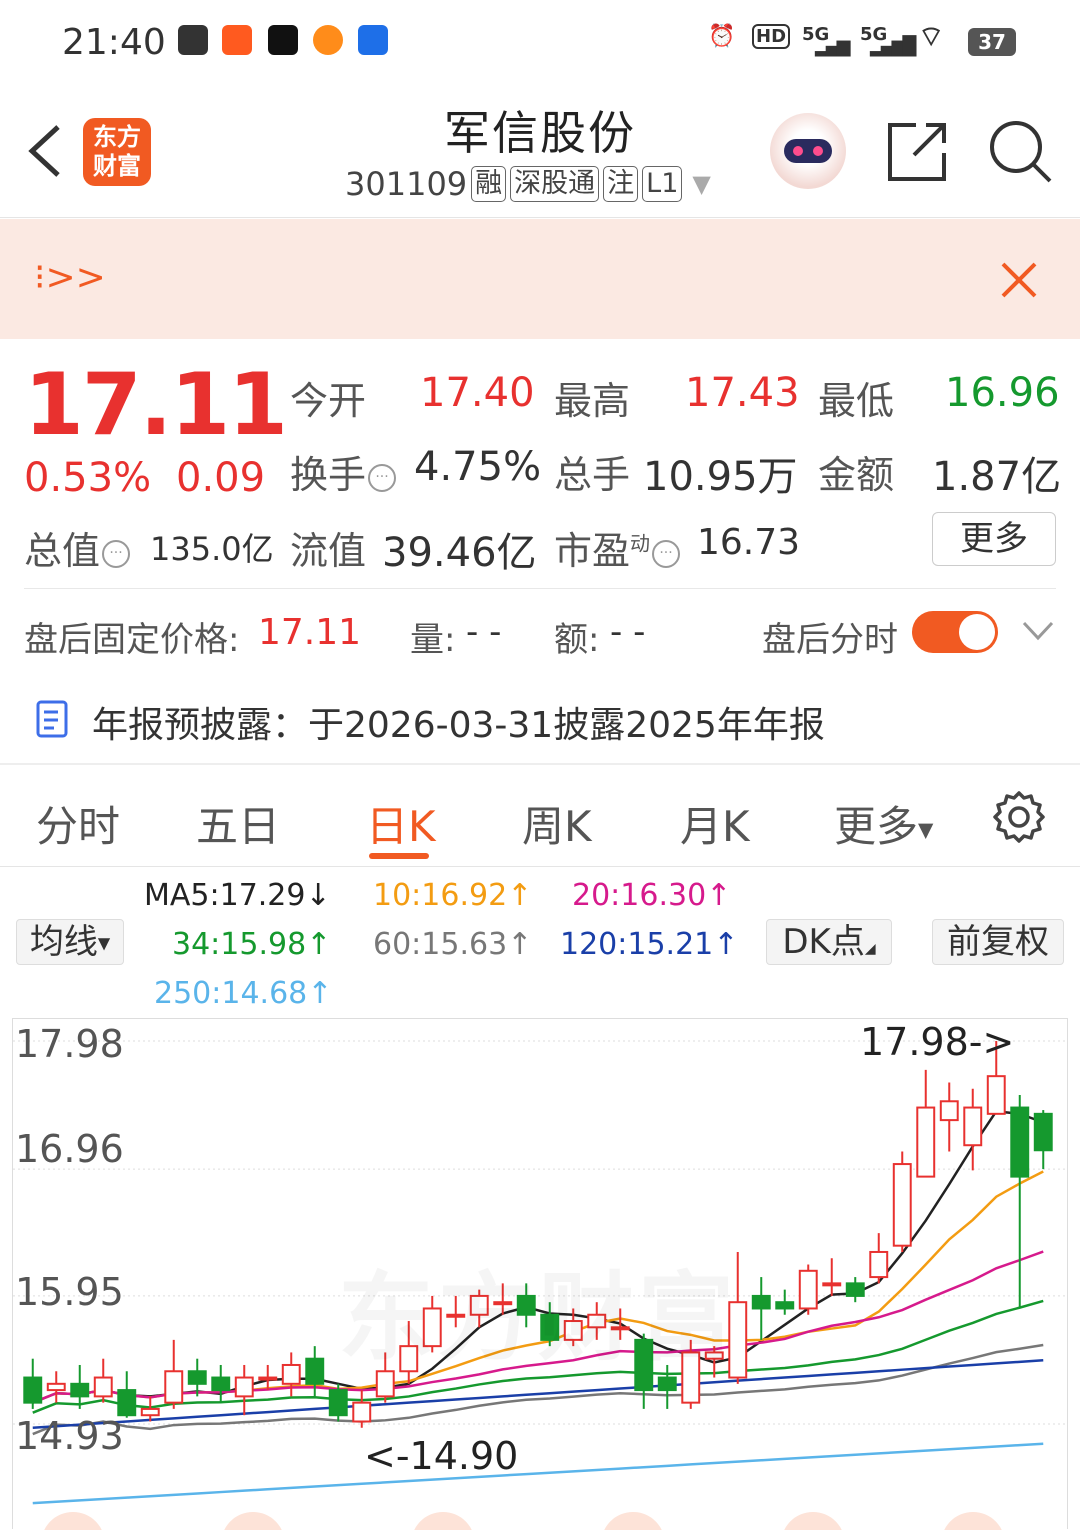  Describe the element at coordinates (808, 151) in the screenshot. I see `ai-assistant-icon` at that location.